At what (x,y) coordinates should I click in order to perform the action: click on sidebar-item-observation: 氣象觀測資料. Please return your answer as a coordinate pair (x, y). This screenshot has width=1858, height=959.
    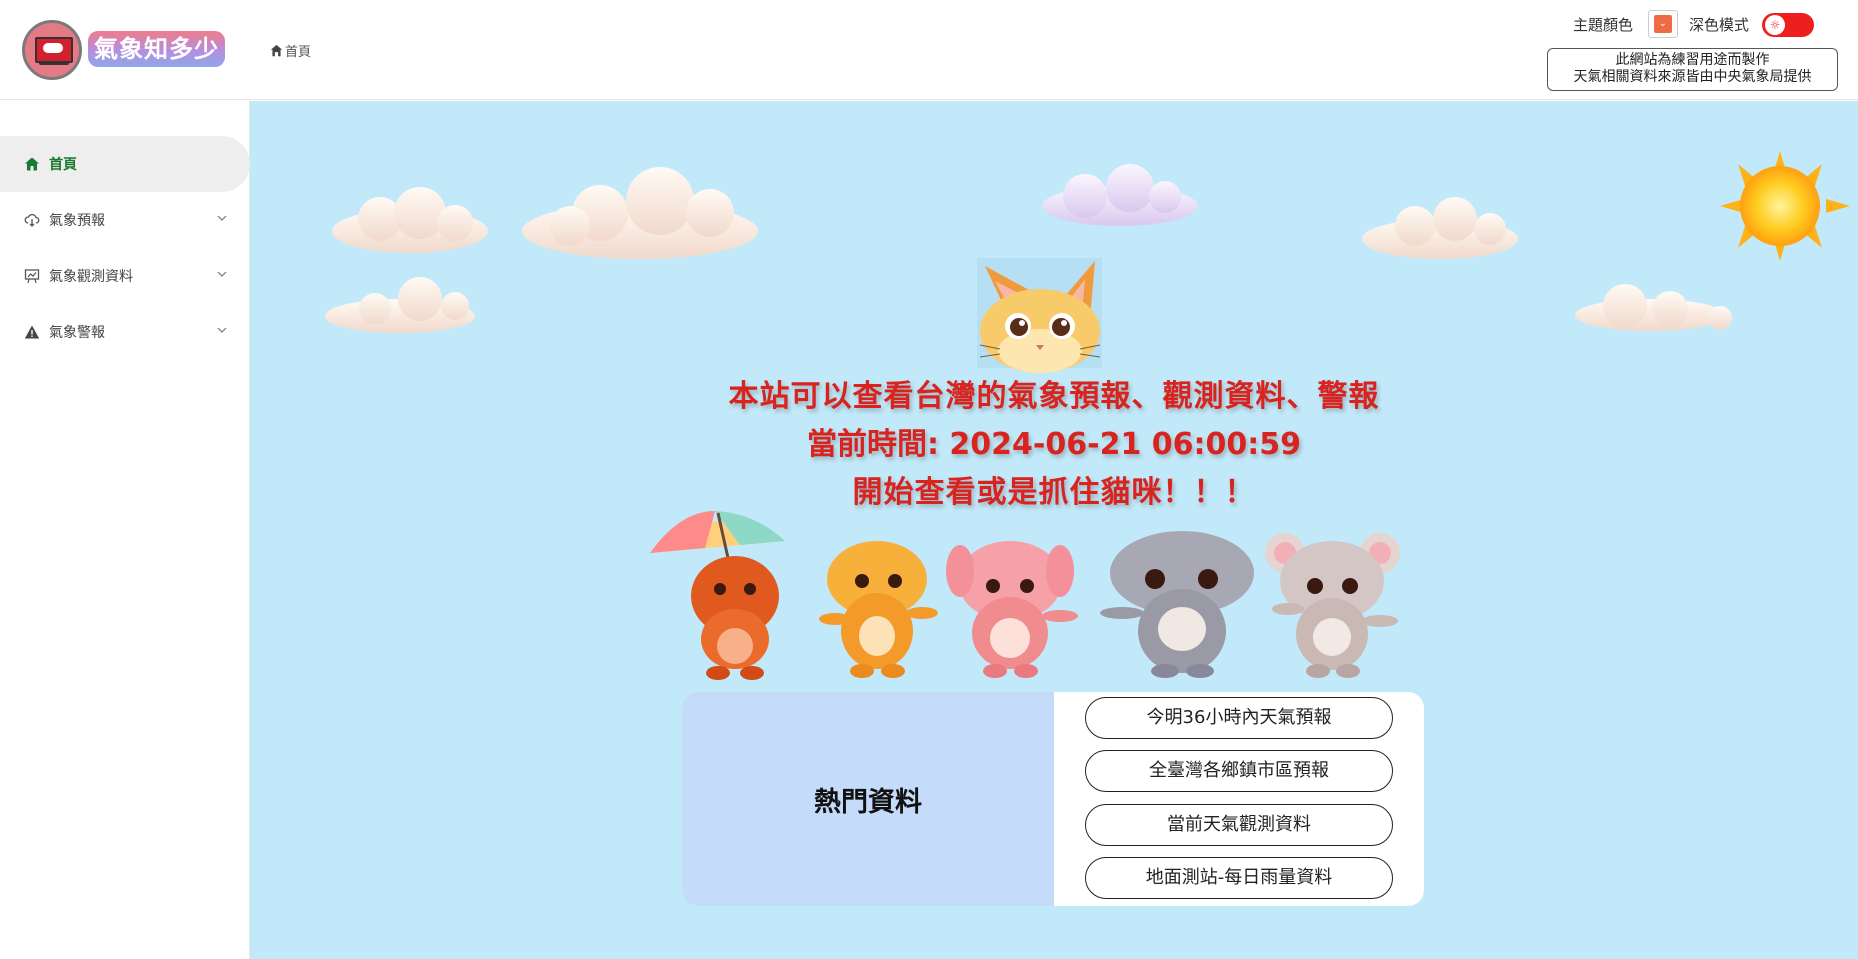
    Looking at the image, I should click on (125, 276).